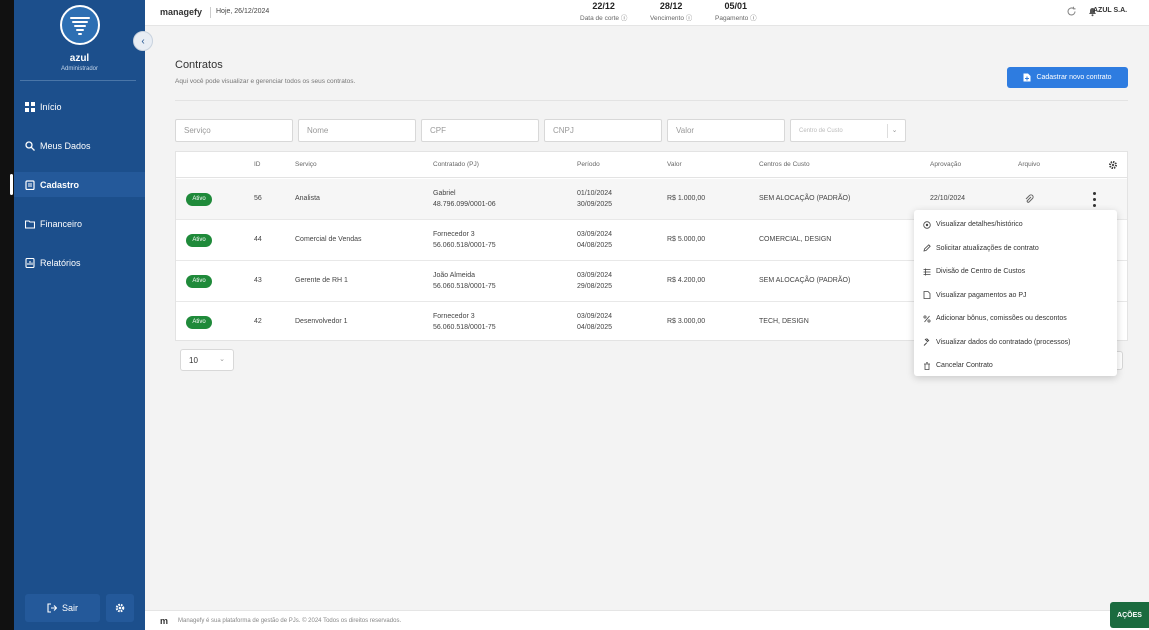 This screenshot has width=1149, height=630. Describe the element at coordinates (69, 608) in the screenshot. I see `logout-label: Sair` at that location.